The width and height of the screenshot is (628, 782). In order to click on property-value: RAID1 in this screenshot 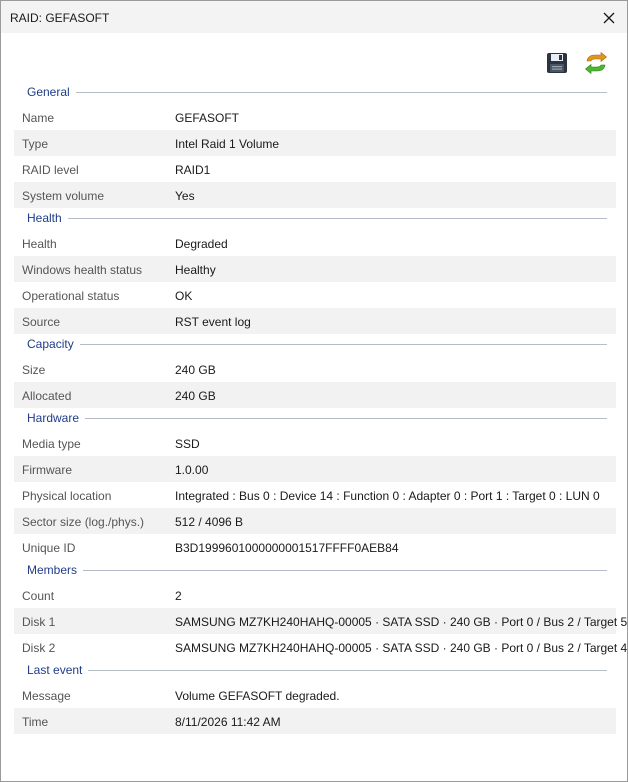, I will do `click(193, 170)`.